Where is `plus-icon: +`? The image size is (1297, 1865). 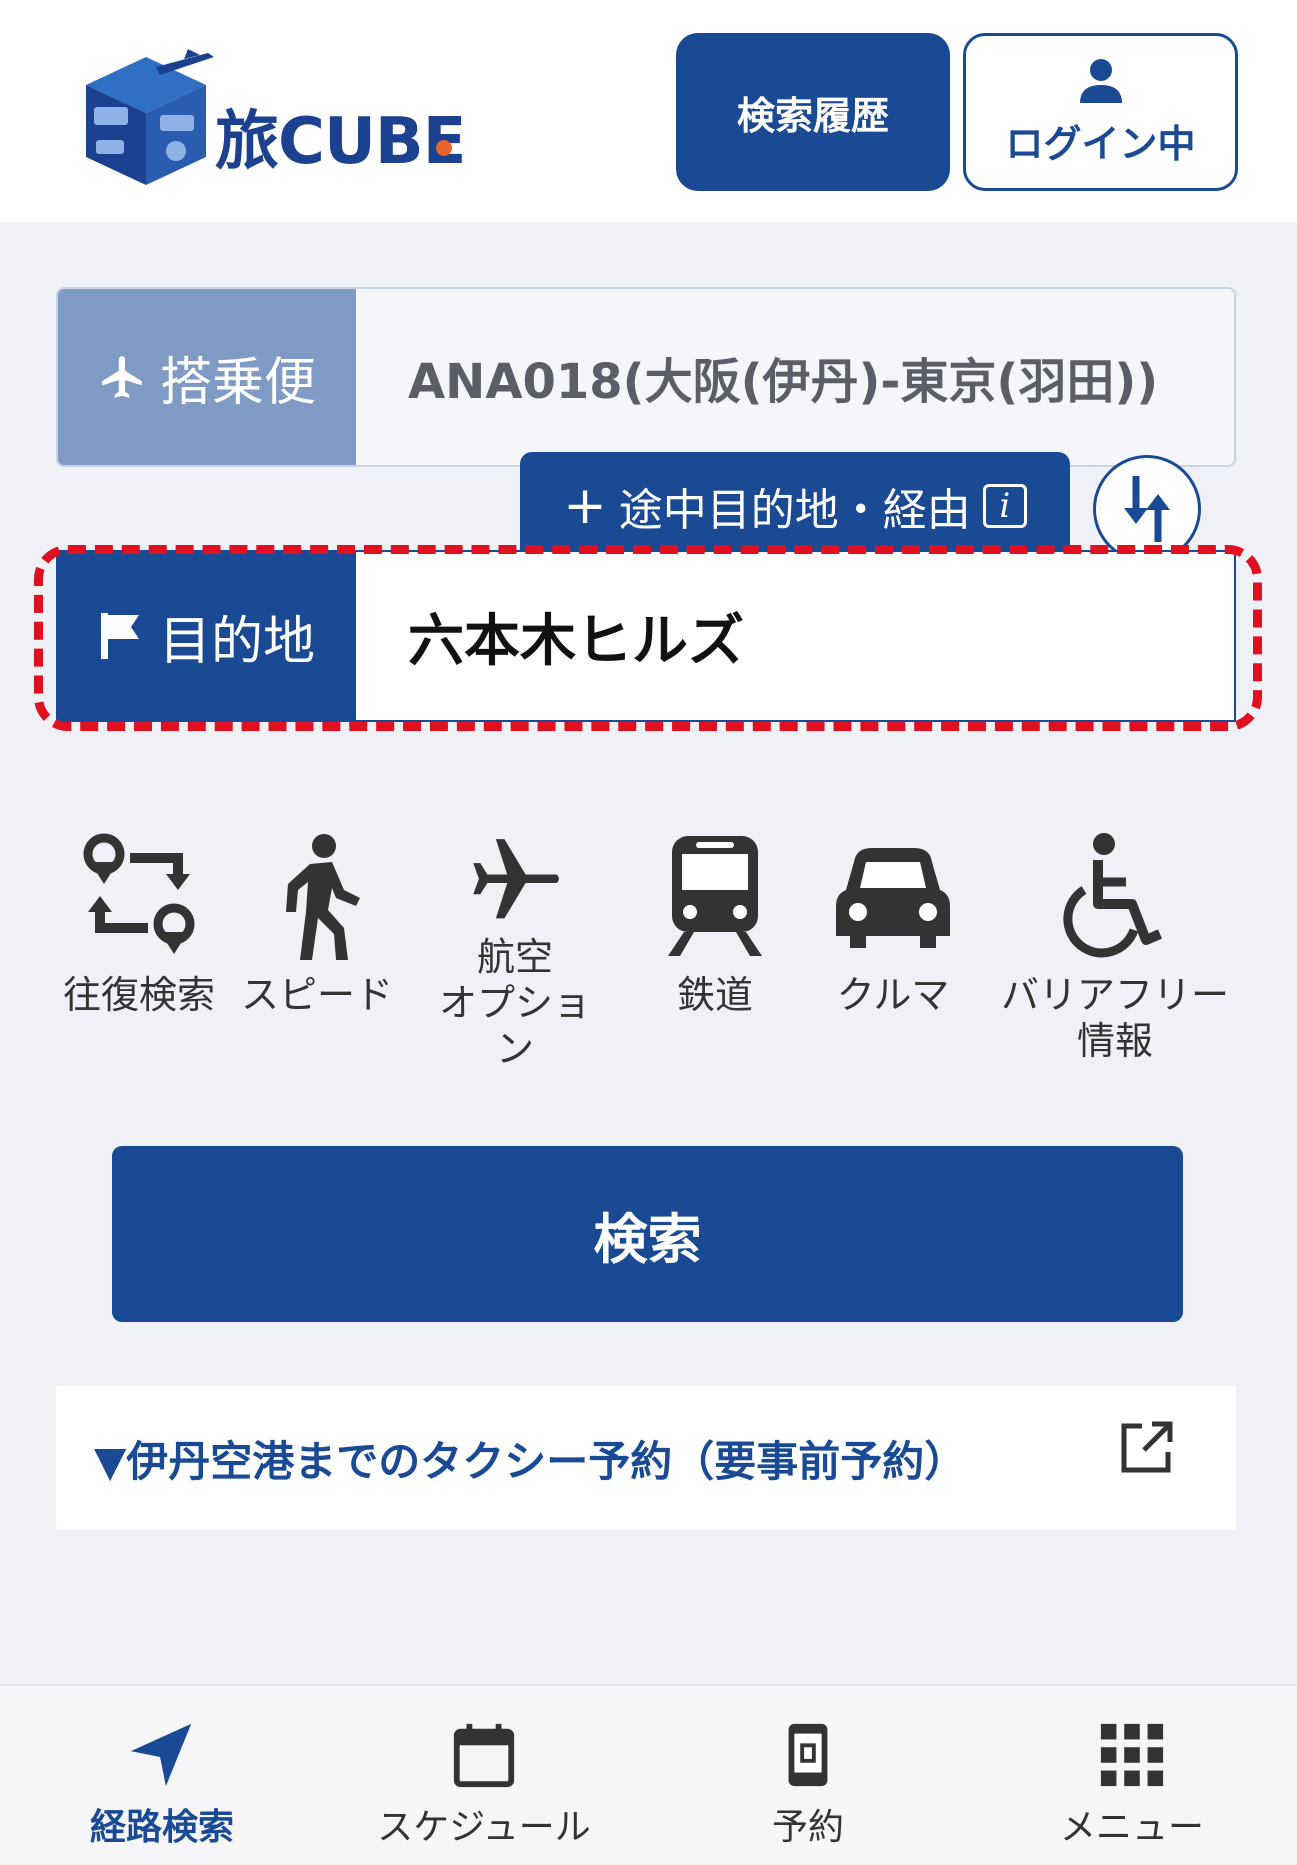 plus-icon: + is located at coordinates (585, 506).